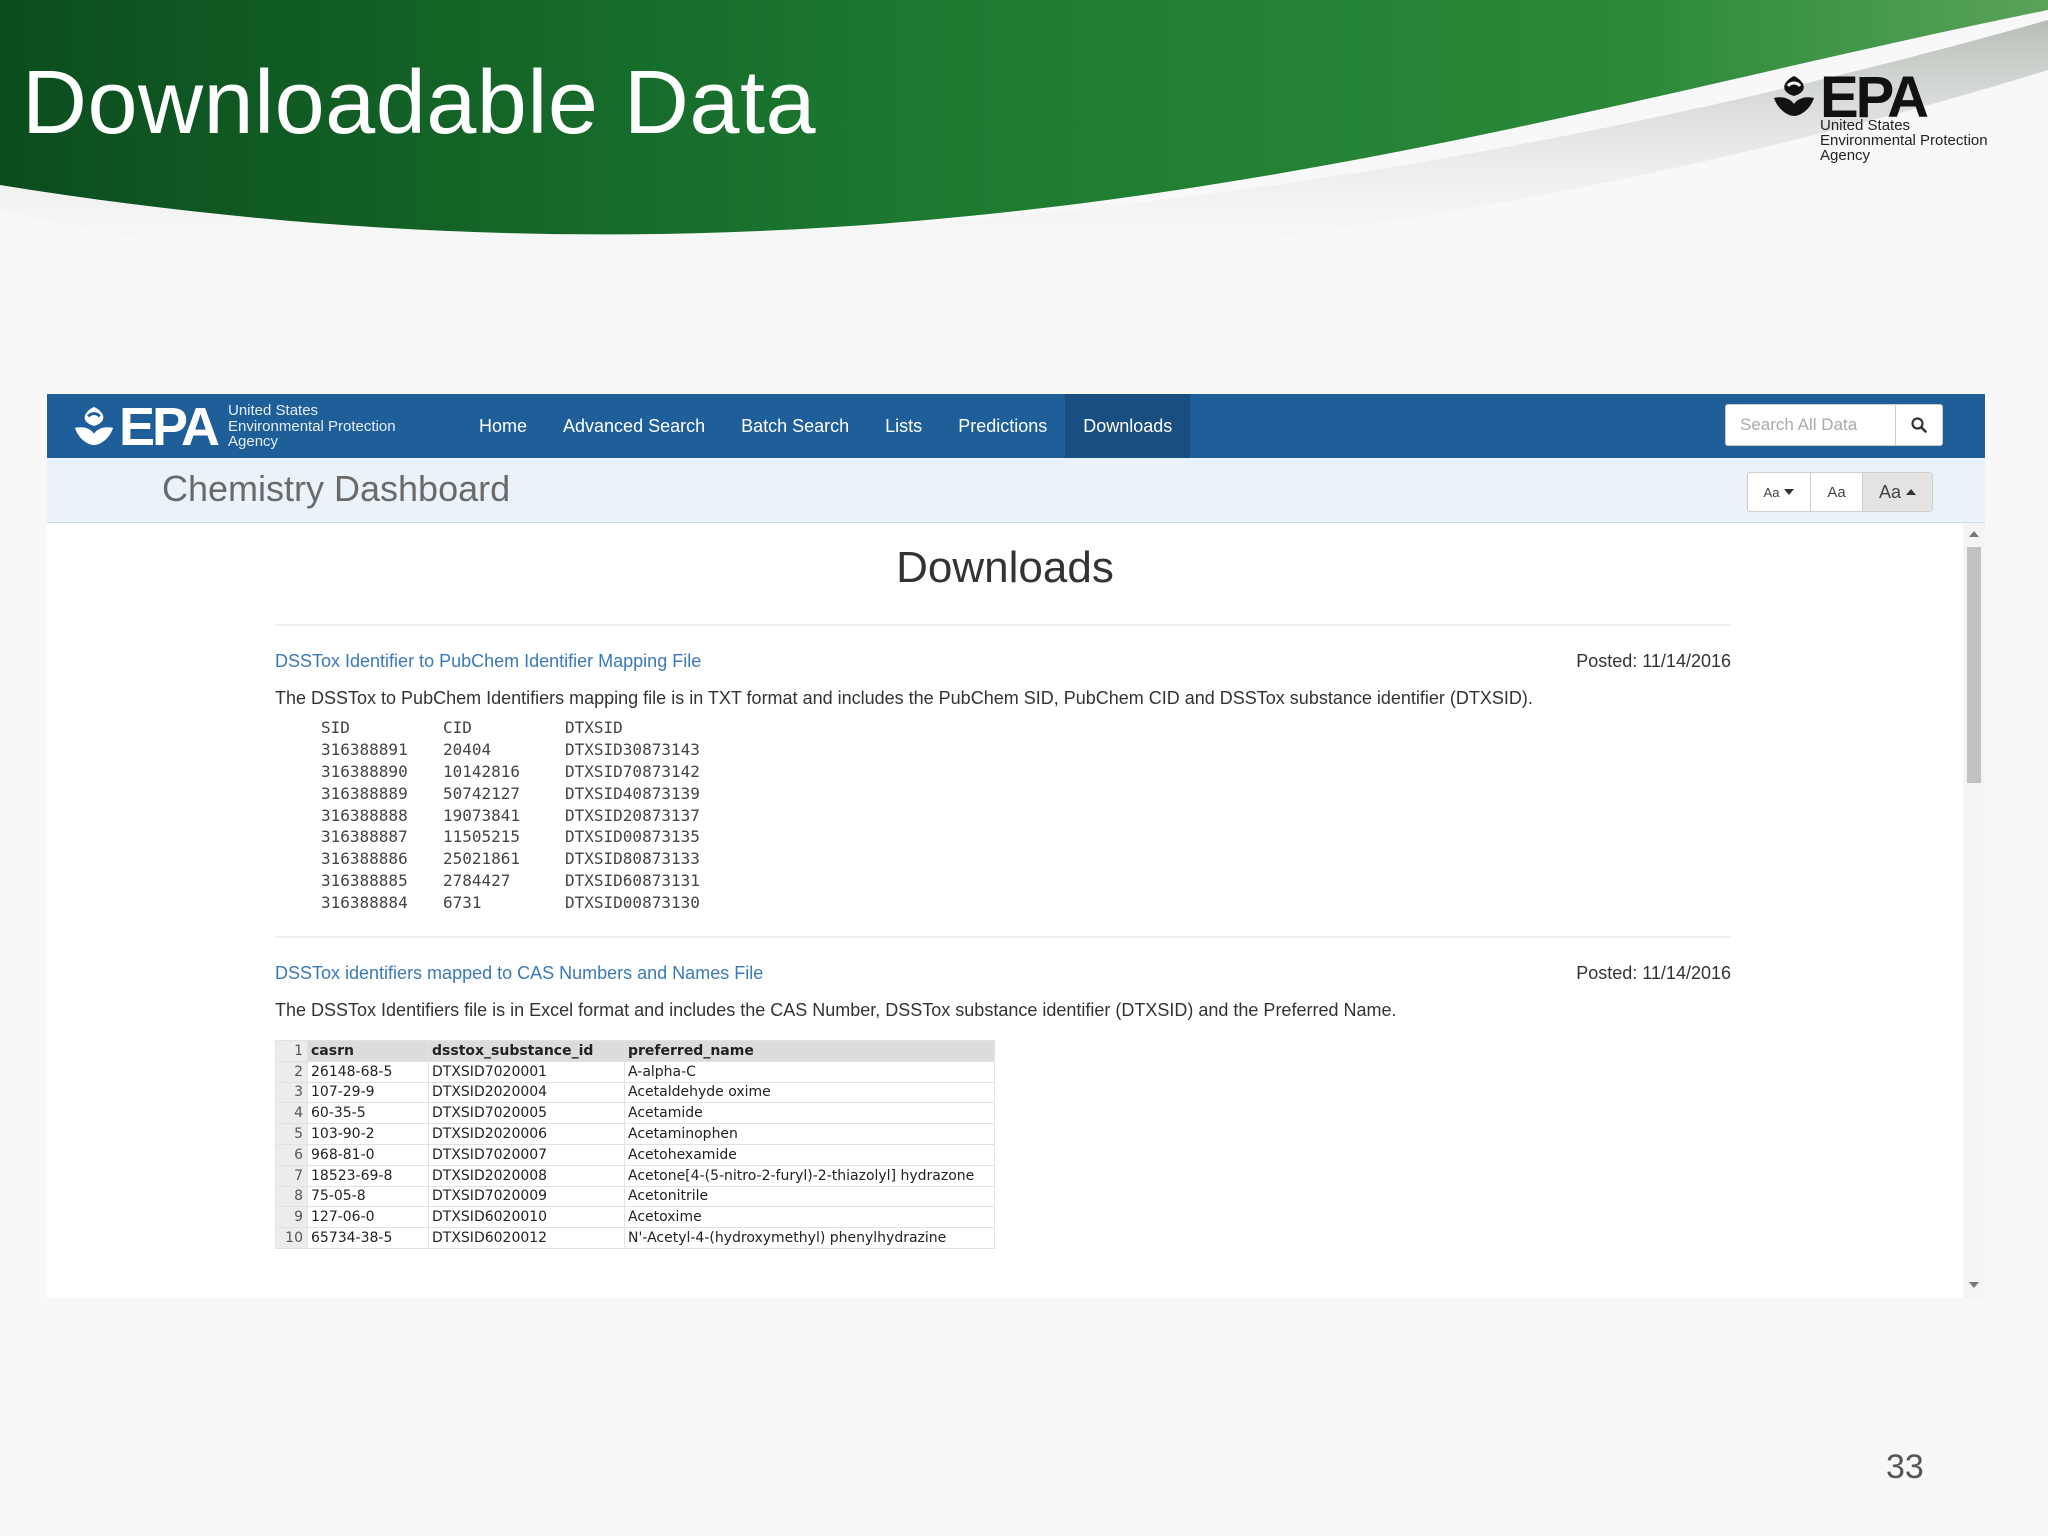 Image resolution: width=2048 pixels, height=1536 pixels. What do you see at coordinates (335, 728) in the screenshot?
I see `column-header: SID` at bounding box center [335, 728].